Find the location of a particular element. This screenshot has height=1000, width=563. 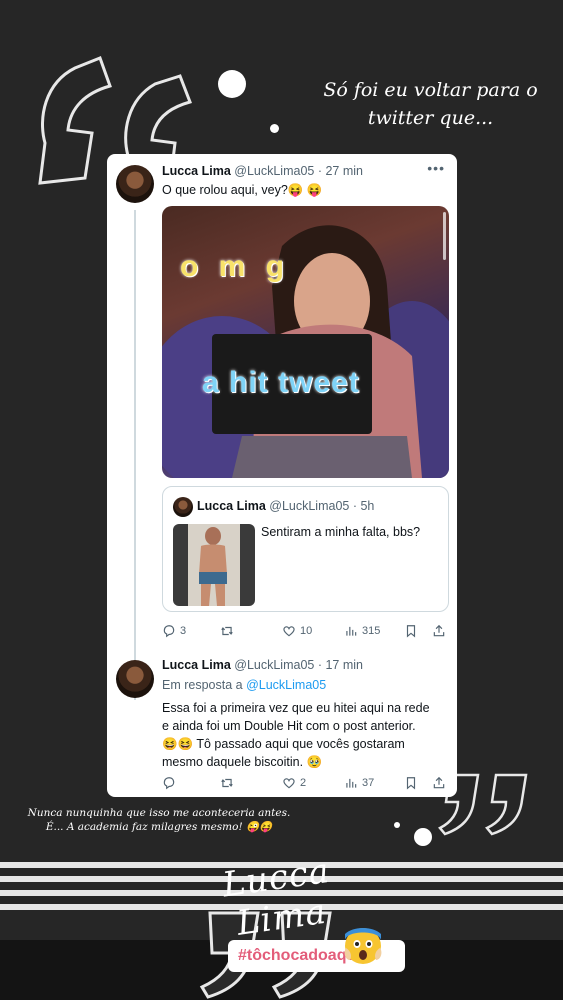

like-button: 2 is located at coordinates (294, 783).